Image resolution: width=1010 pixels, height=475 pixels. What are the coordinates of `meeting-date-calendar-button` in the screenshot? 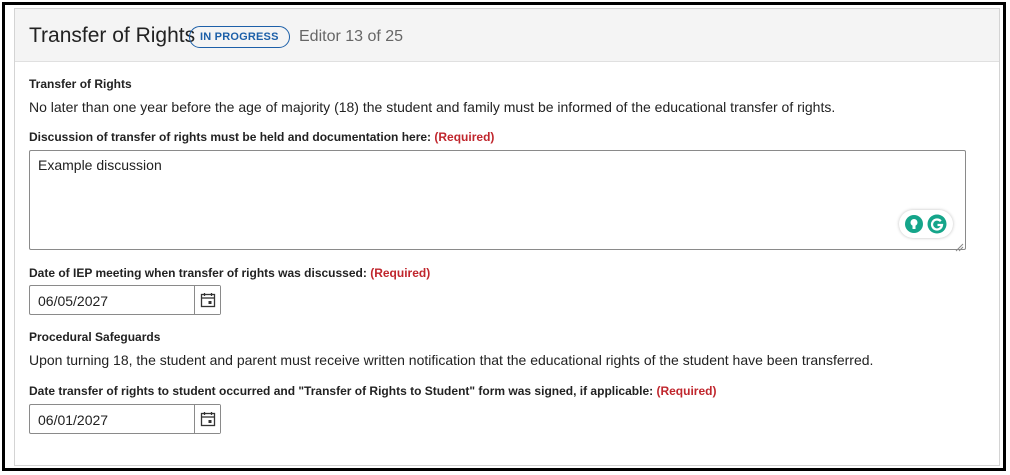 It's located at (207, 300).